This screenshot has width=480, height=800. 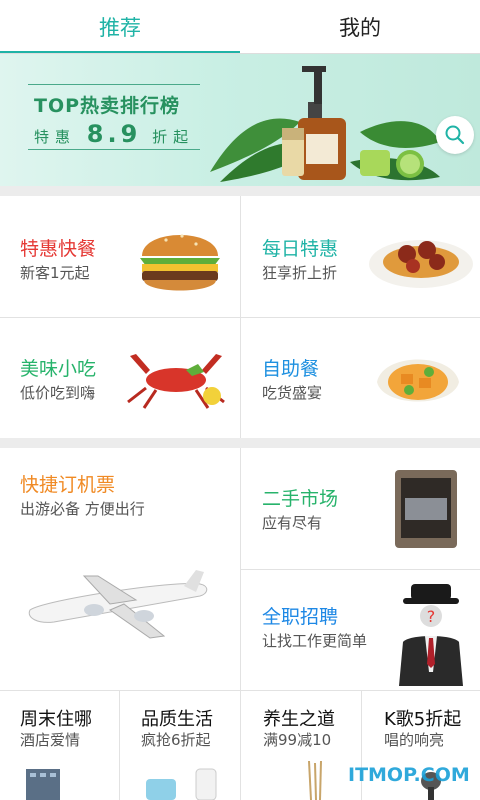 I want to click on card-title: 特惠快餐, so click(x=58, y=249).